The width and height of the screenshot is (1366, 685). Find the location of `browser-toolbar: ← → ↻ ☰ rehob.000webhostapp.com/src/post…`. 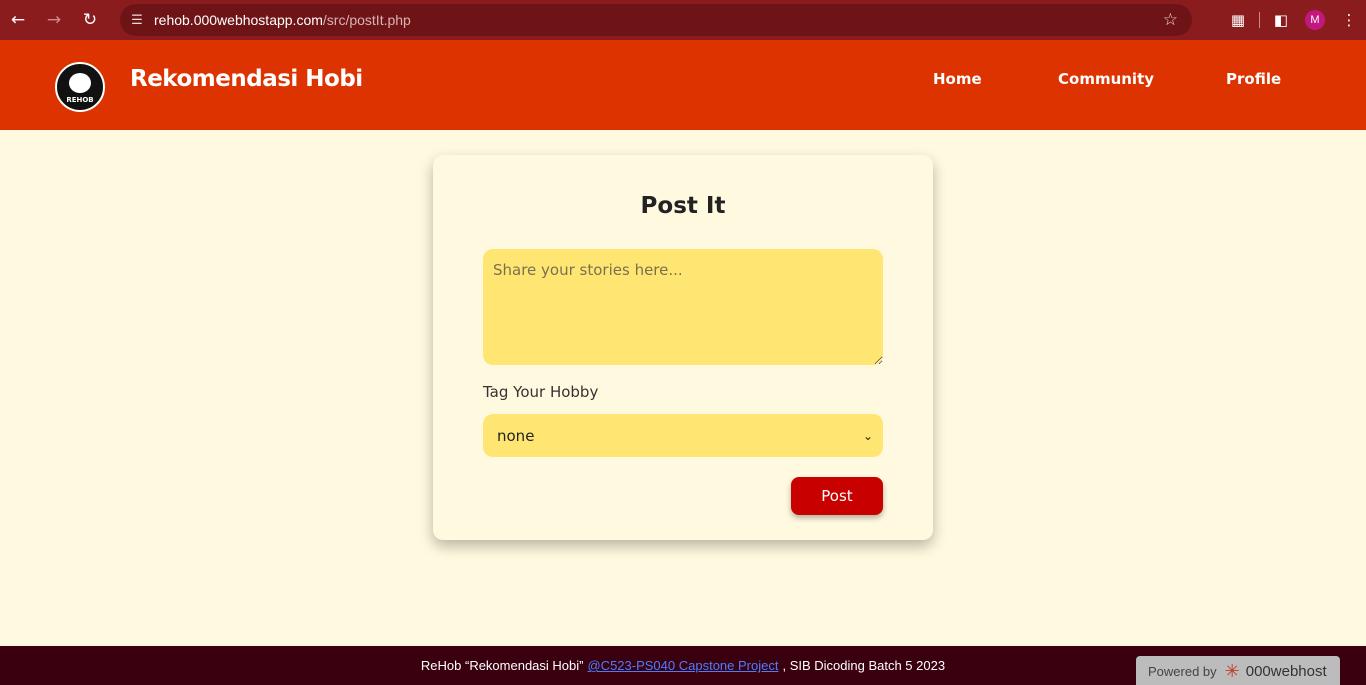

browser-toolbar: ← → ↻ ☰ rehob.000webhostapp.com/src/post… is located at coordinates (683, 20).